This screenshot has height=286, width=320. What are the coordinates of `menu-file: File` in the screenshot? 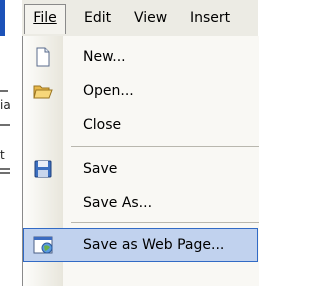 It's located at (45, 19).